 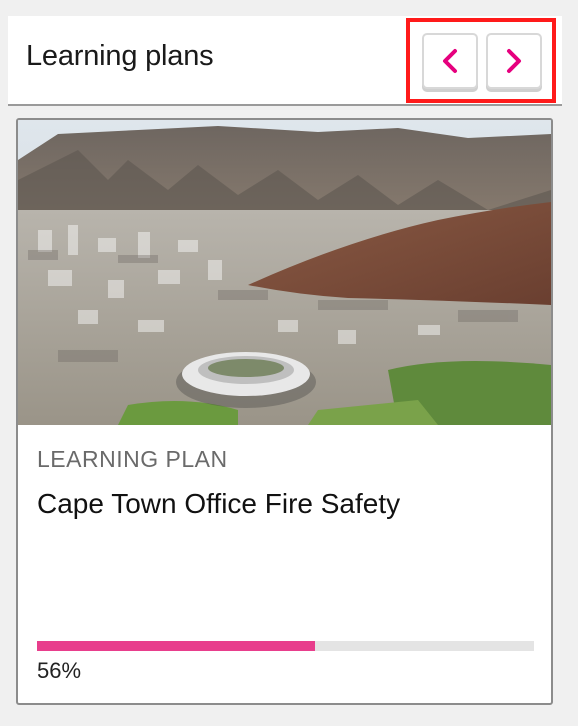 I want to click on progress-bar, so click(x=285, y=646).